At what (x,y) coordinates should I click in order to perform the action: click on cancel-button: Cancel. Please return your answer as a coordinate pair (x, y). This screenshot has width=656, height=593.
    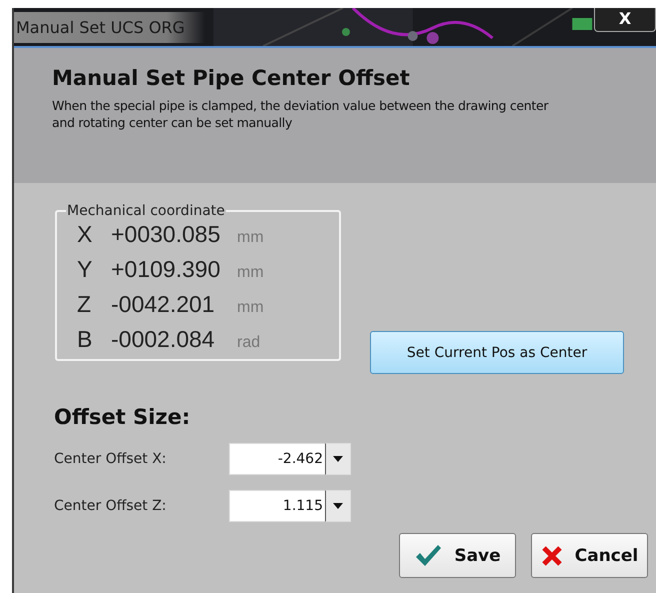
    Looking at the image, I should click on (589, 555).